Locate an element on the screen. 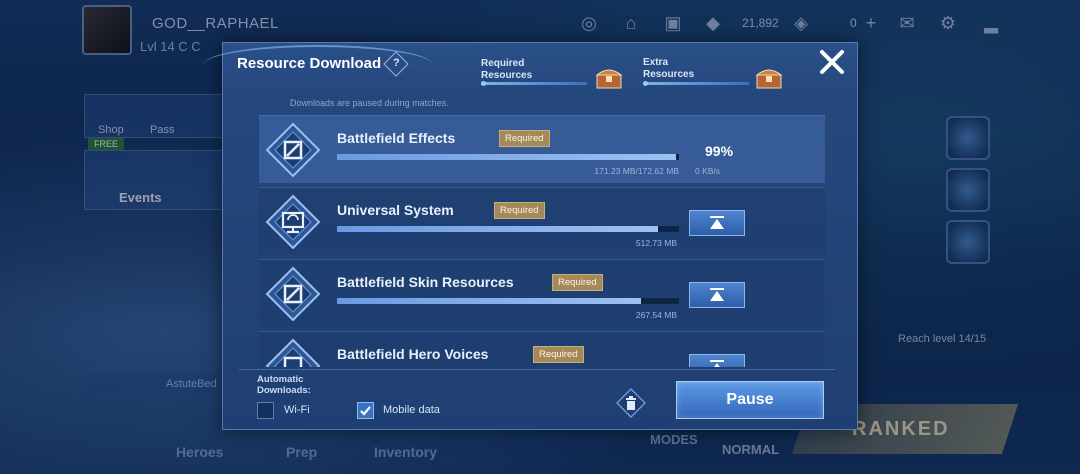 The image size is (1080, 474). mobile-data-checkbox is located at coordinates (365, 410).